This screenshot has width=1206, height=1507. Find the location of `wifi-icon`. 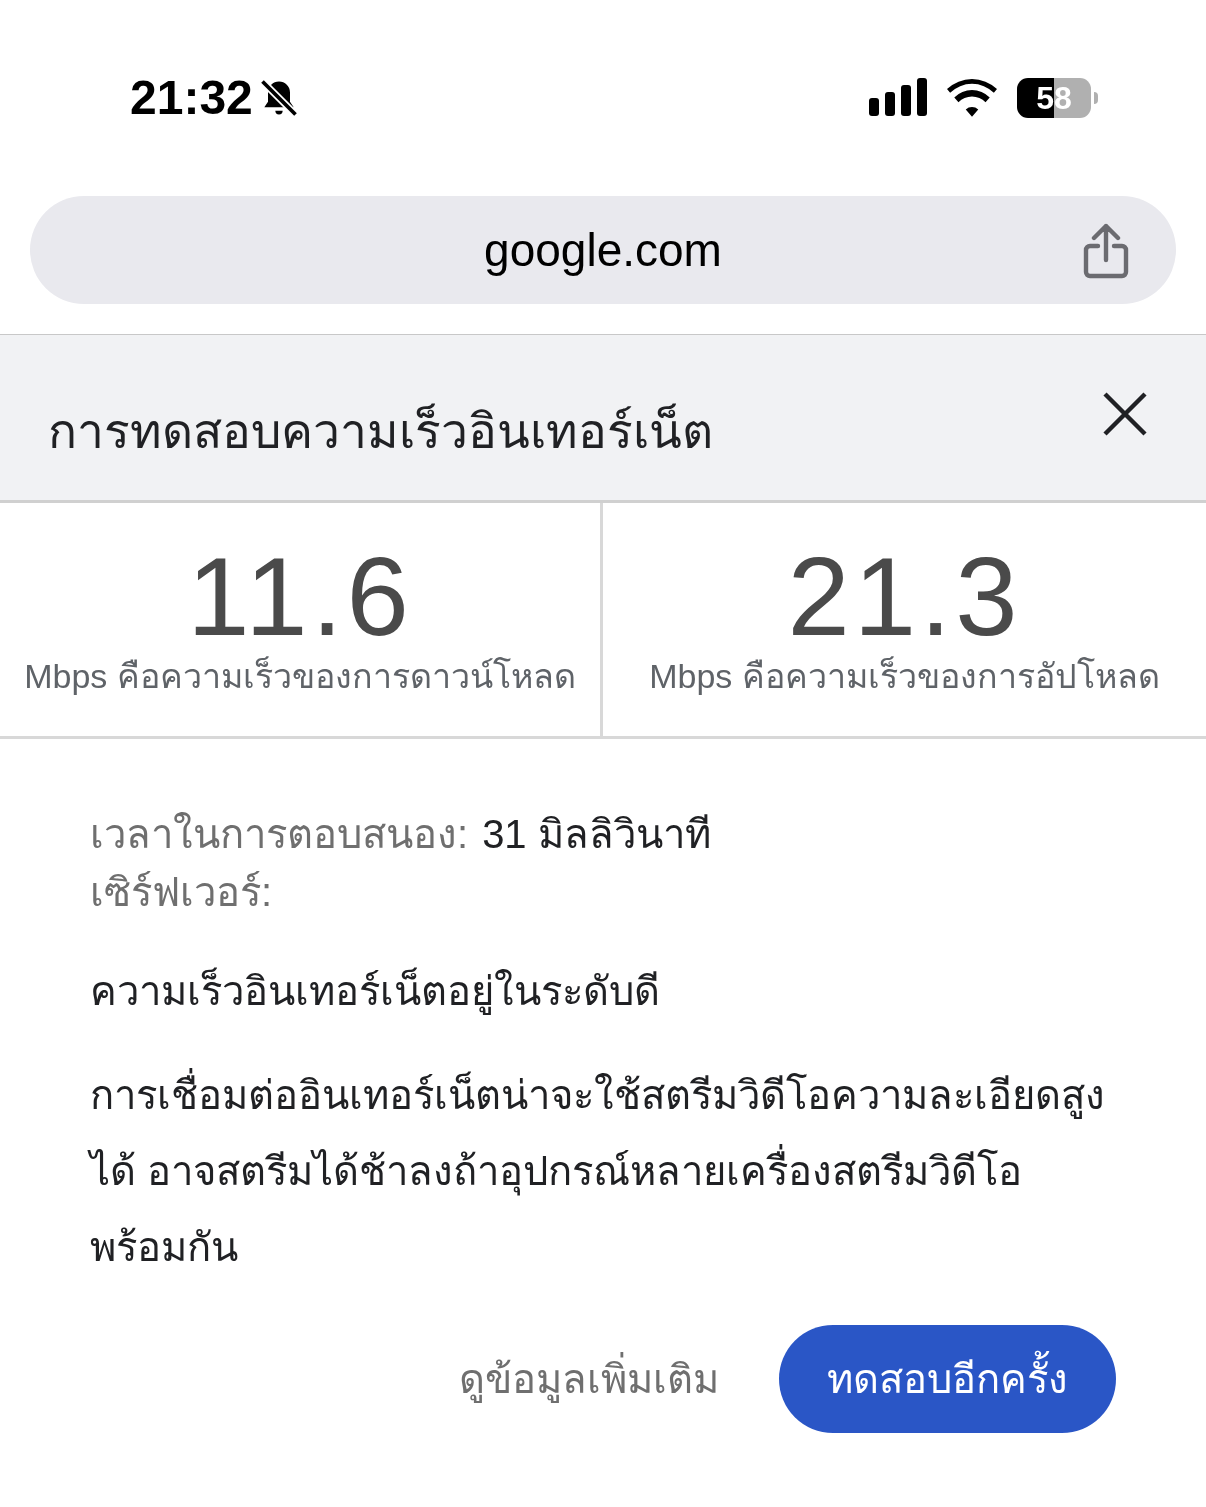

wifi-icon is located at coordinates (972, 98).